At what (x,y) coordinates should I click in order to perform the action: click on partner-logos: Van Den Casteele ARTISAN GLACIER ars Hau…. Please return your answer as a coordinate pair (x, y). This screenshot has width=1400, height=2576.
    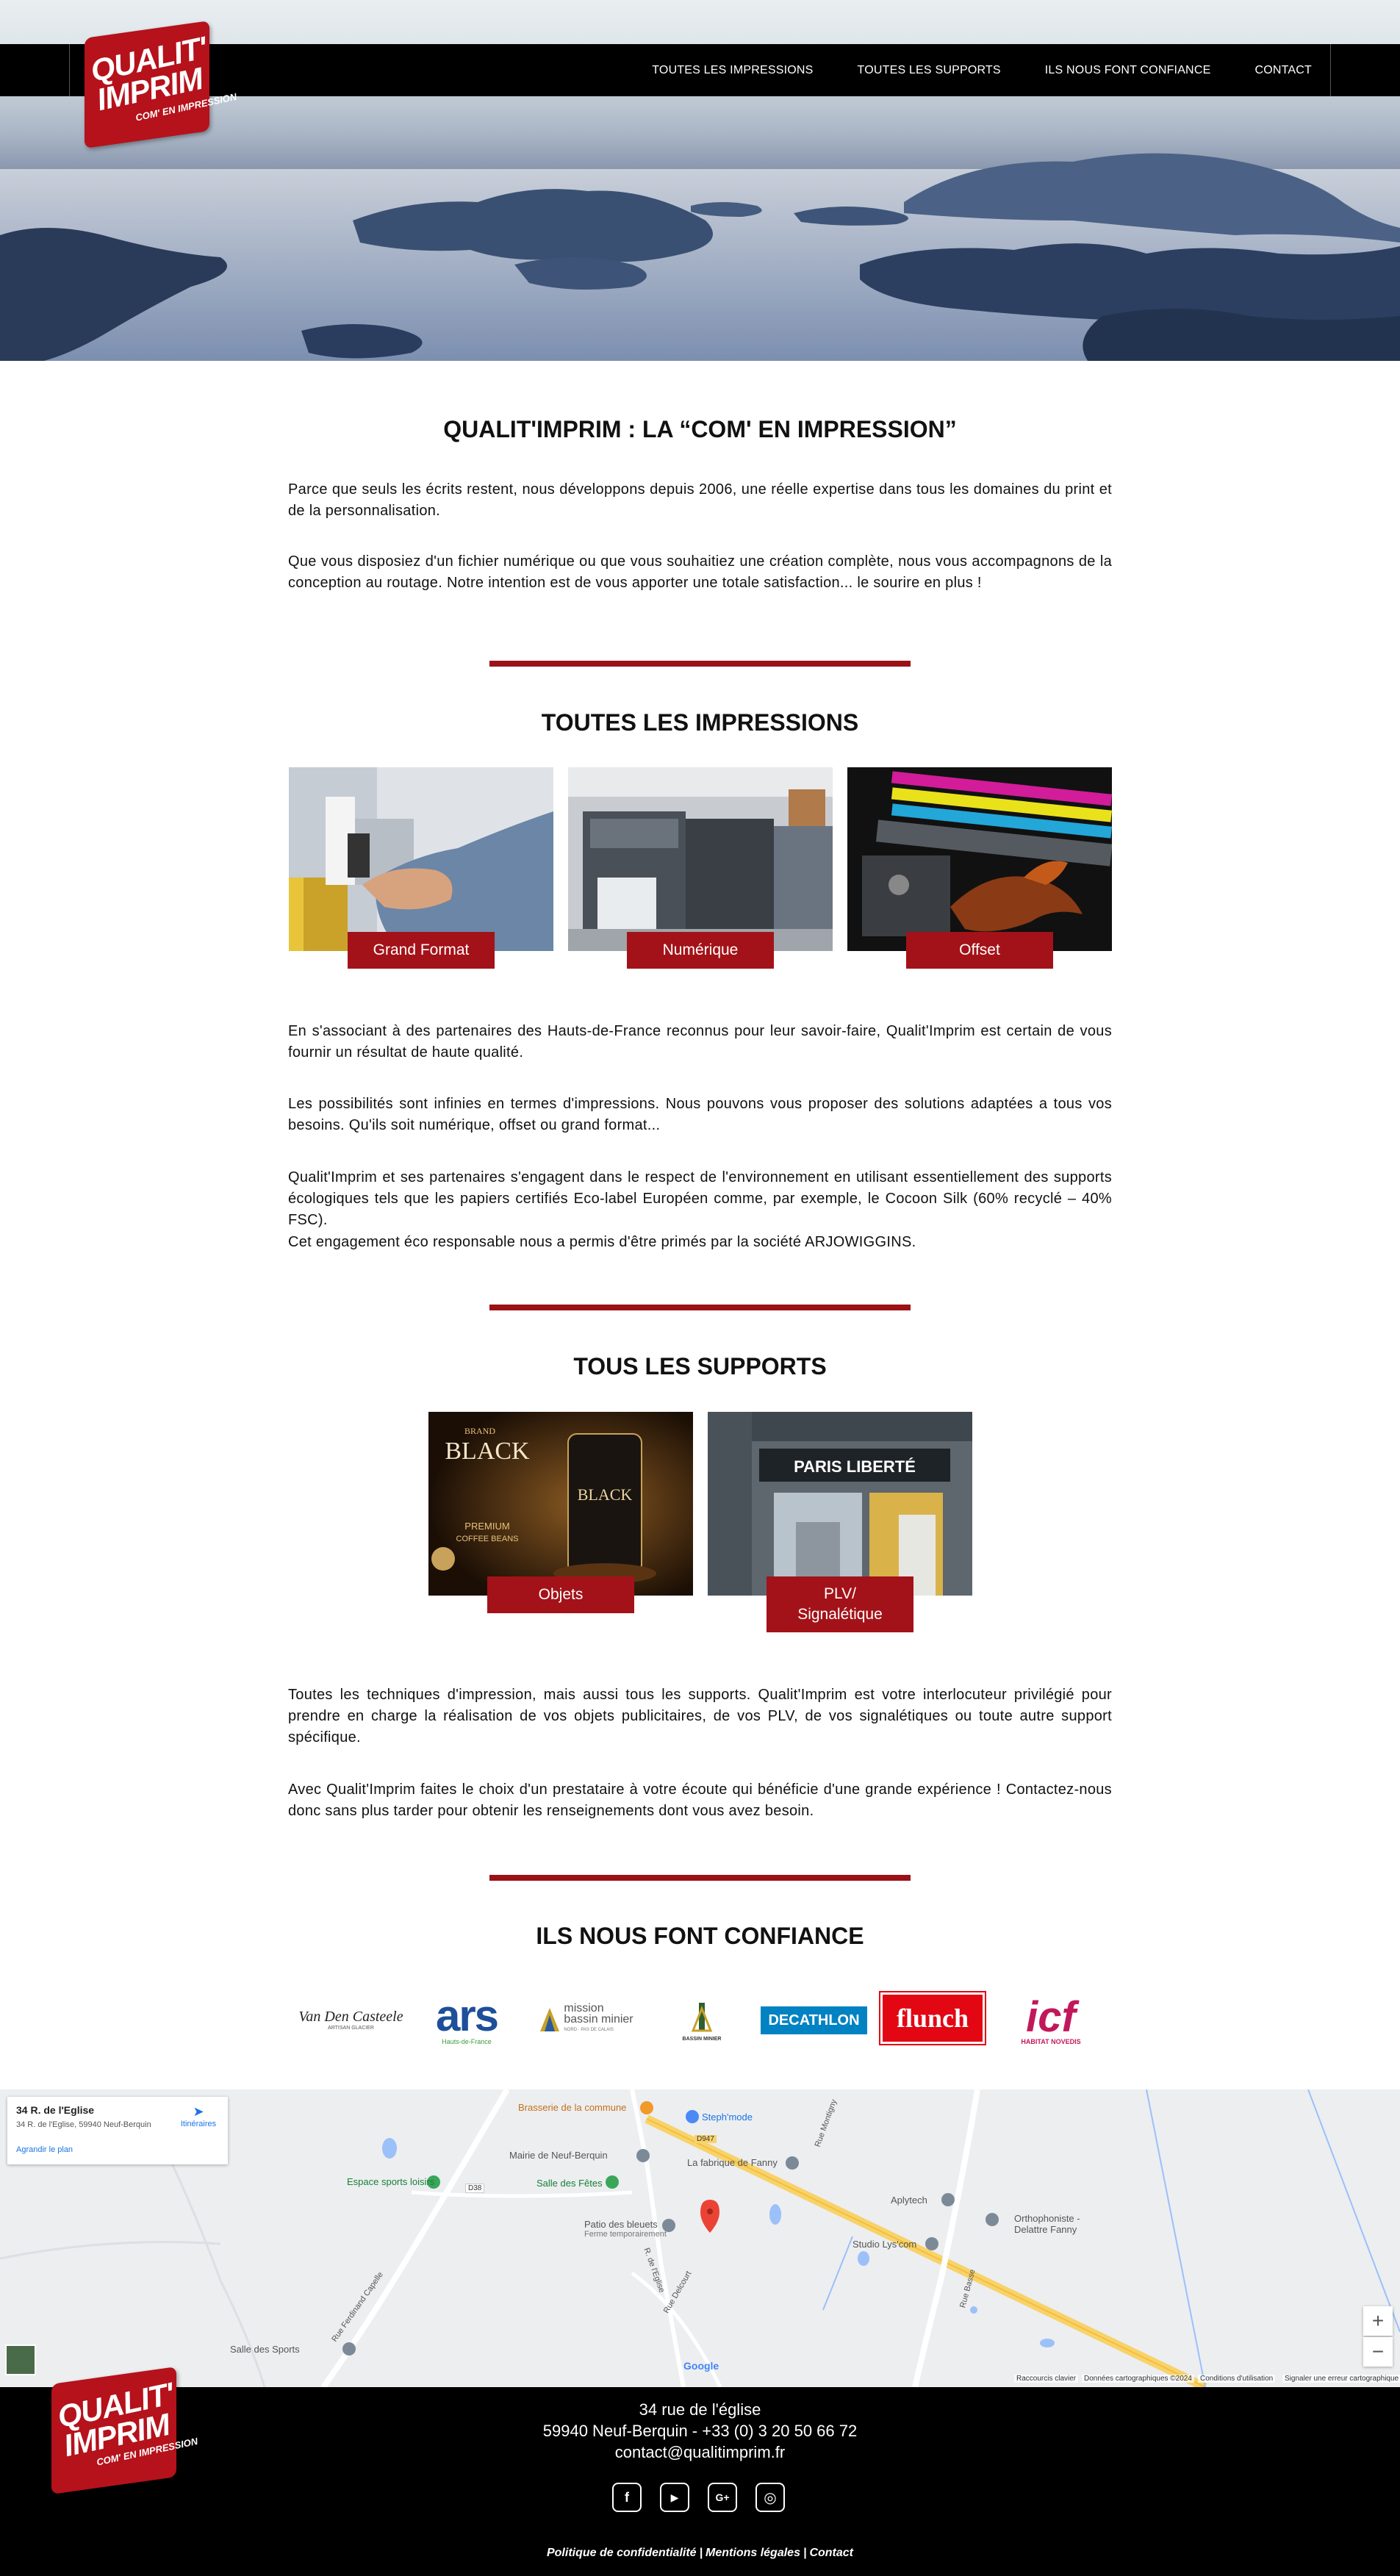
    Looking at the image, I should click on (702, 2017).